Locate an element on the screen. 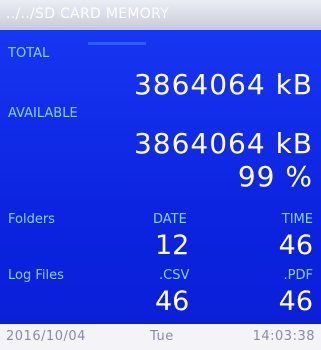  status-date: 2016/10/04 is located at coordinates (46, 336).